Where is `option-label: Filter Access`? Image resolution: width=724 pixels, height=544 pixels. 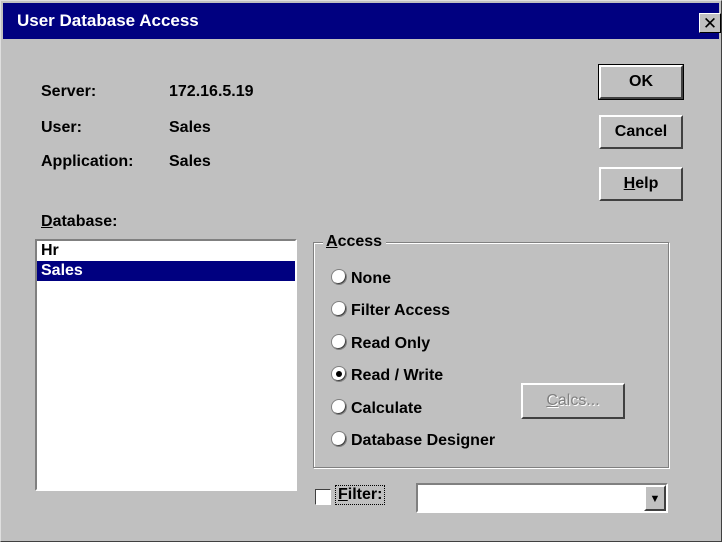
option-label: Filter Access is located at coordinates (401, 310).